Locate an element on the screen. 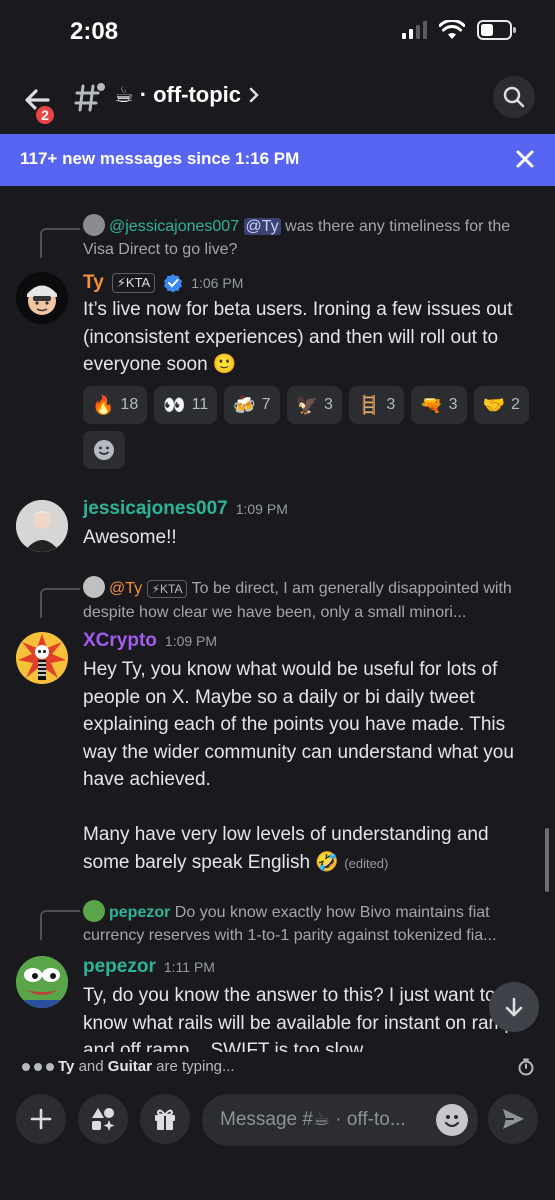 Image resolution: width=555 pixels, height=1200 pixels. timestamp: 1:06 PM is located at coordinates (217, 283).